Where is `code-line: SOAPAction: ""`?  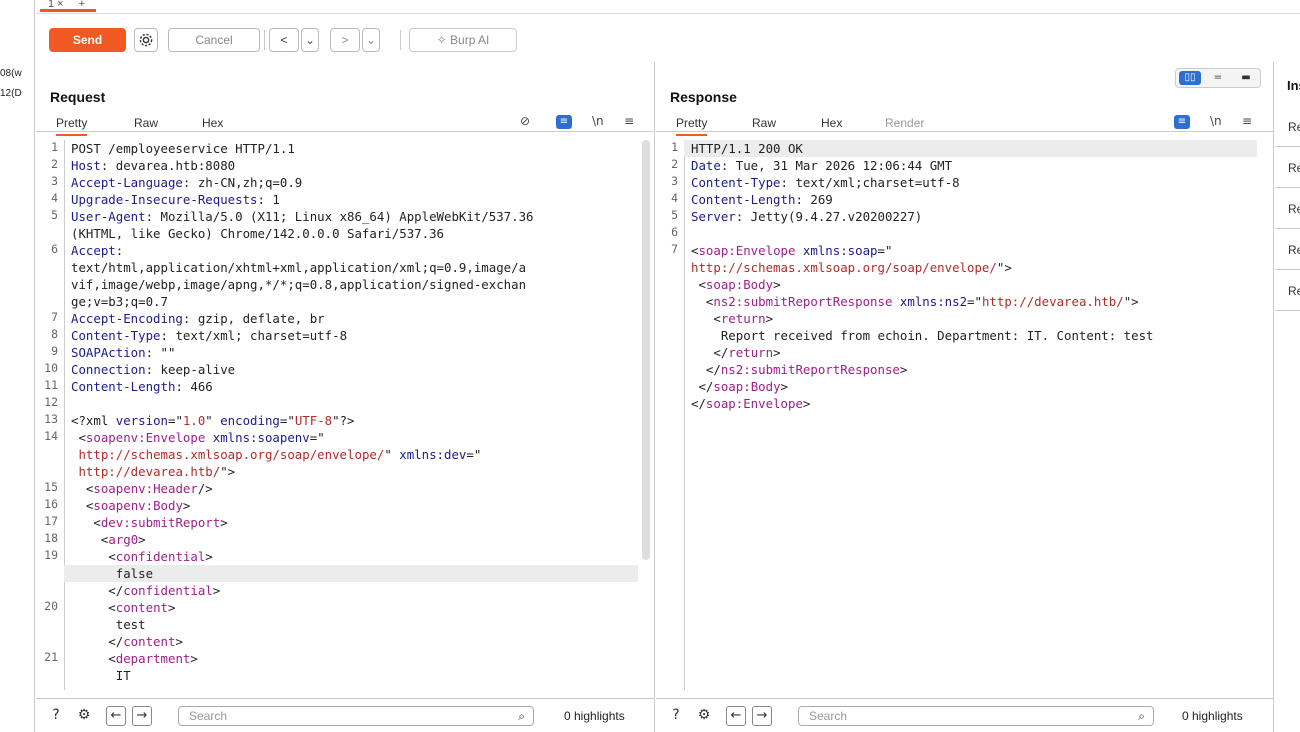 code-line: SOAPAction: "" is located at coordinates (123, 352).